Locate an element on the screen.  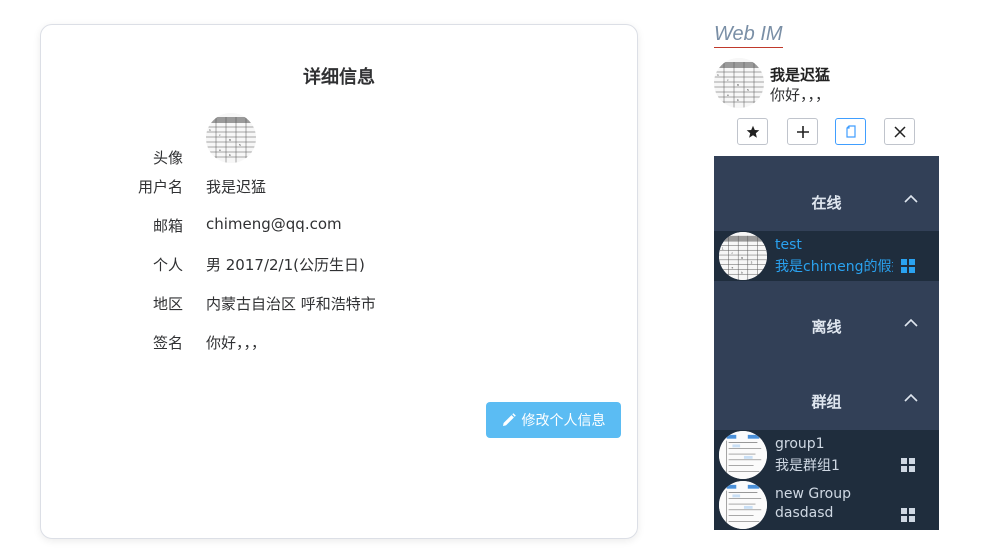
contact-signature: 我是chimeng的假好友 is located at coordinates (834, 267).